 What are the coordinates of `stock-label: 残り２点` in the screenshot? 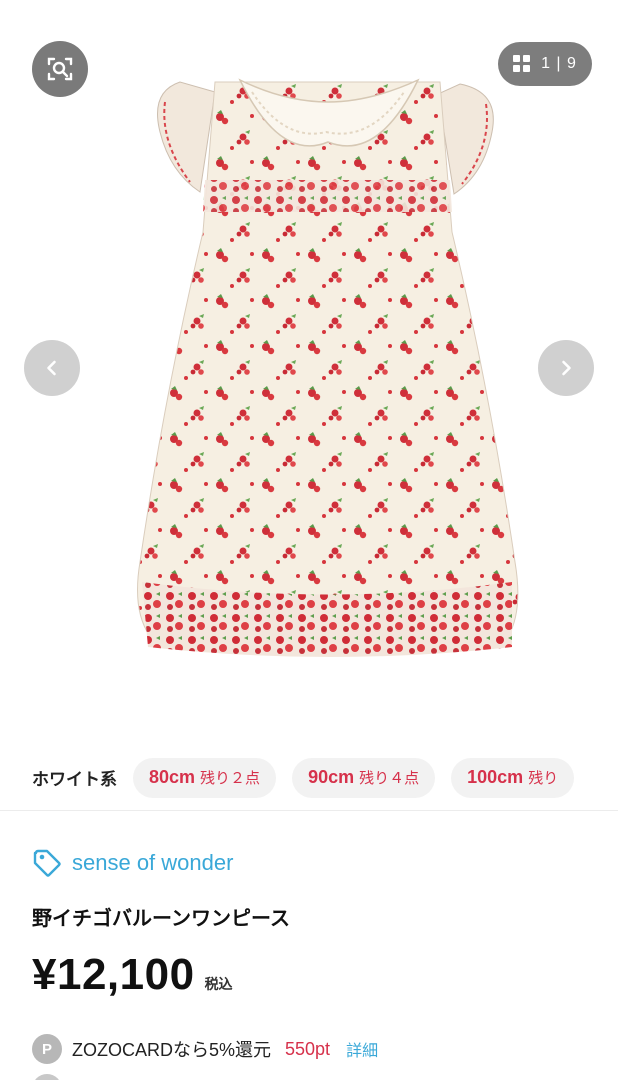 It's located at (230, 778).